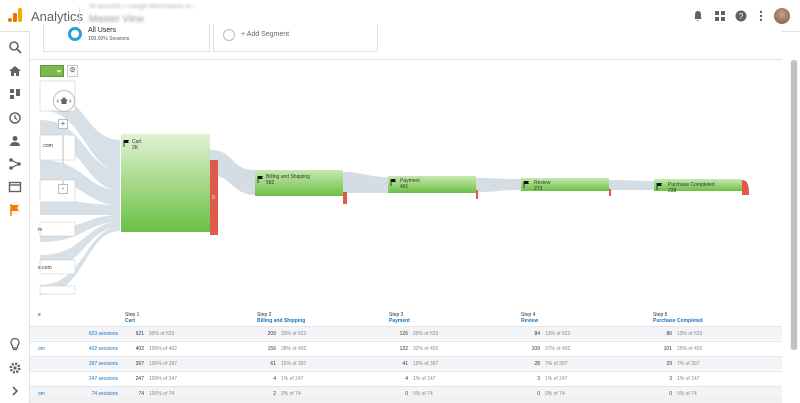 The image size is (800, 403). Describe the element at coordinates (47, 146) in the screenshot. I see `source-label: .com` at that location.